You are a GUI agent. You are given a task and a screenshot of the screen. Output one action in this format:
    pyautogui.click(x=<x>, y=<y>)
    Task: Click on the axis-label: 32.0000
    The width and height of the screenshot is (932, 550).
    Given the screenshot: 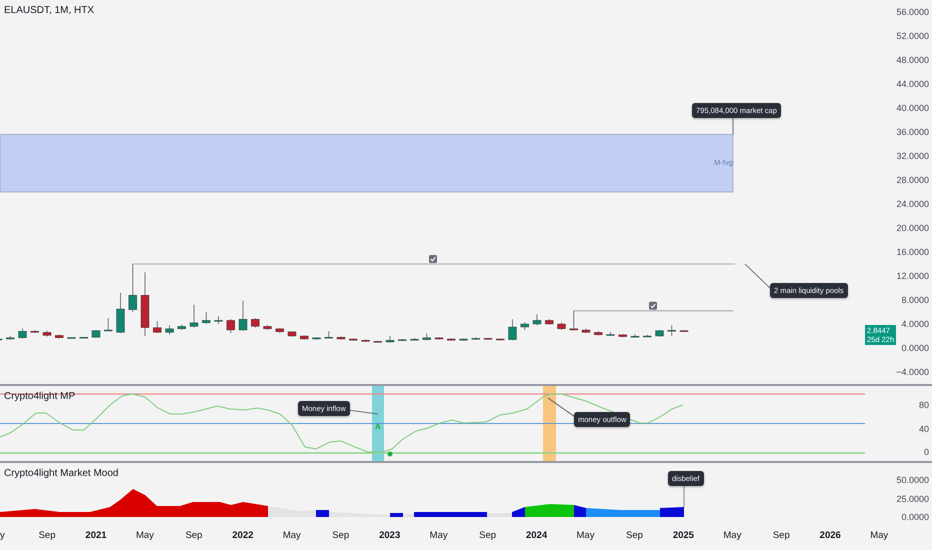 What is the action you would take?
    pyautogui.click(x=912, y=156)
    